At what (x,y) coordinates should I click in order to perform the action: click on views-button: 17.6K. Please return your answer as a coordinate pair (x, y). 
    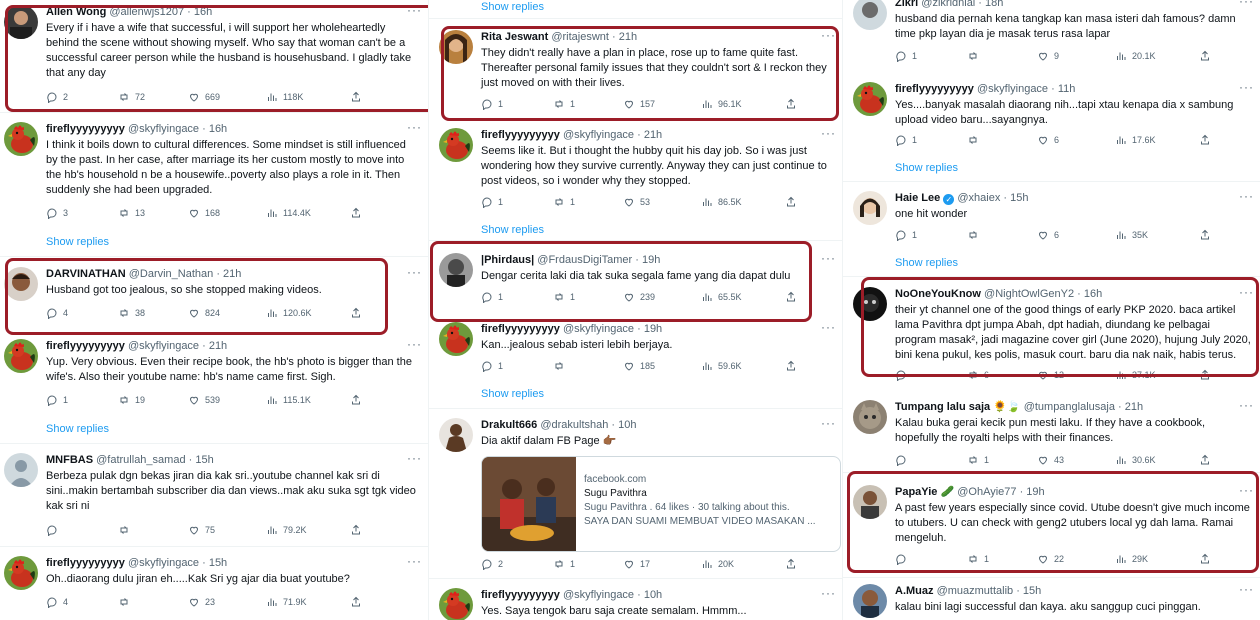
    Looking at the image, I should click on (1135, 140).